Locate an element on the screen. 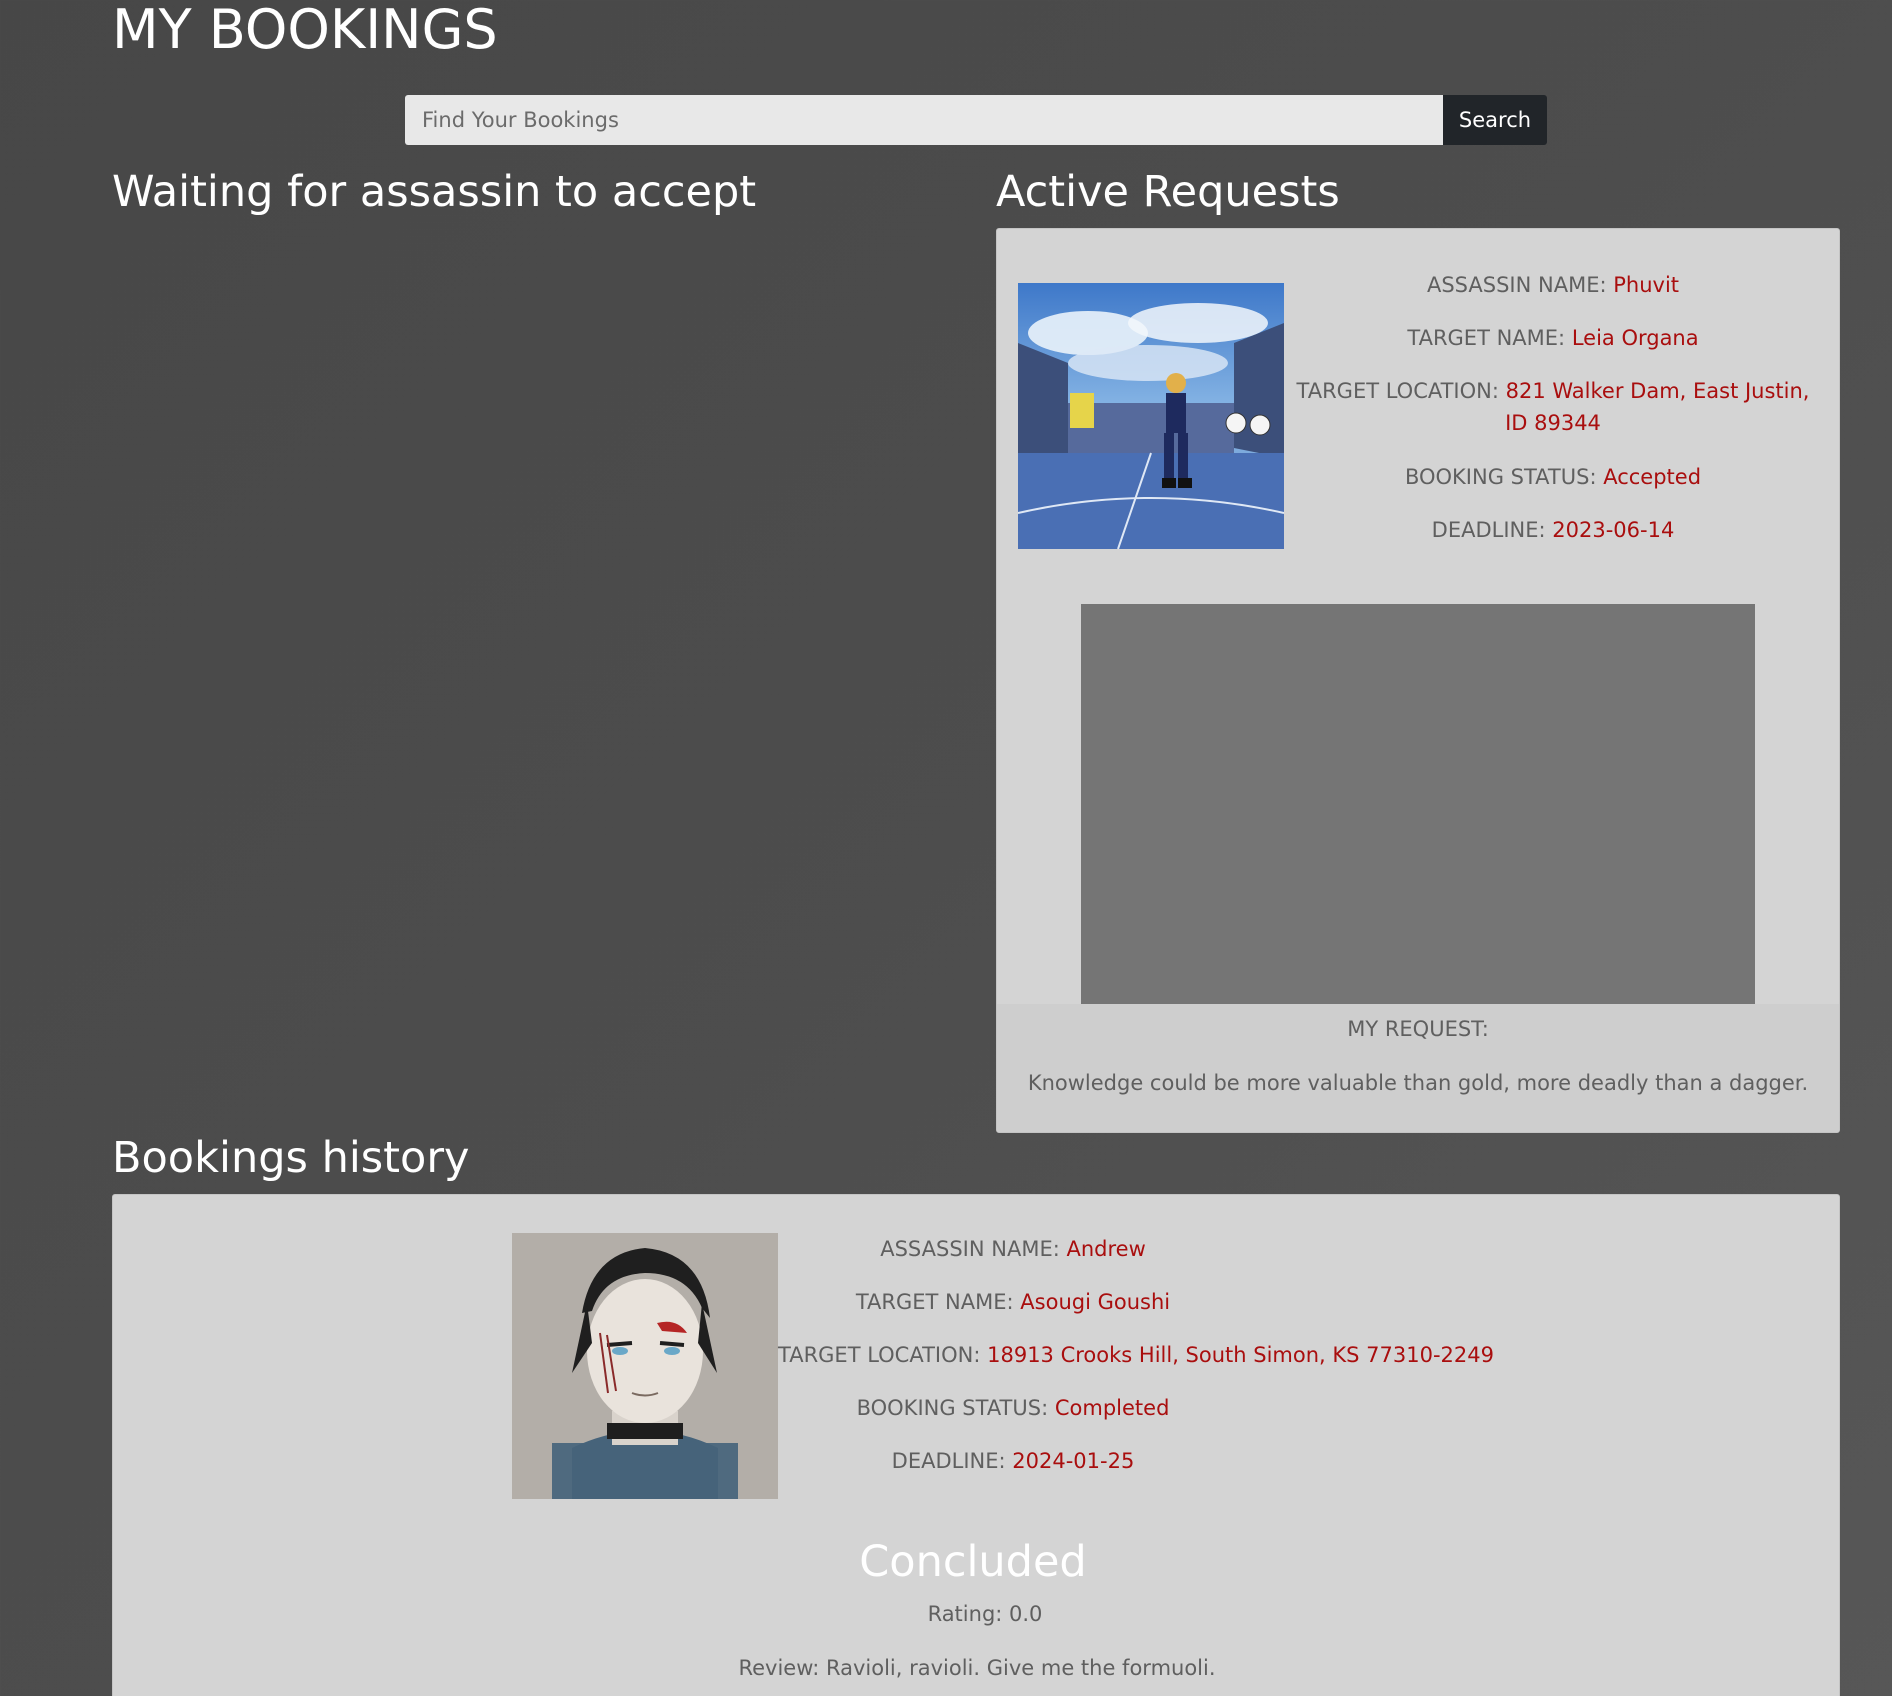 Image resolution: width=1892 pixels, height=1696 pixels. active-deadline-line: DEADLINE: 2023-06-14 is located at coordinates (1553, 530).